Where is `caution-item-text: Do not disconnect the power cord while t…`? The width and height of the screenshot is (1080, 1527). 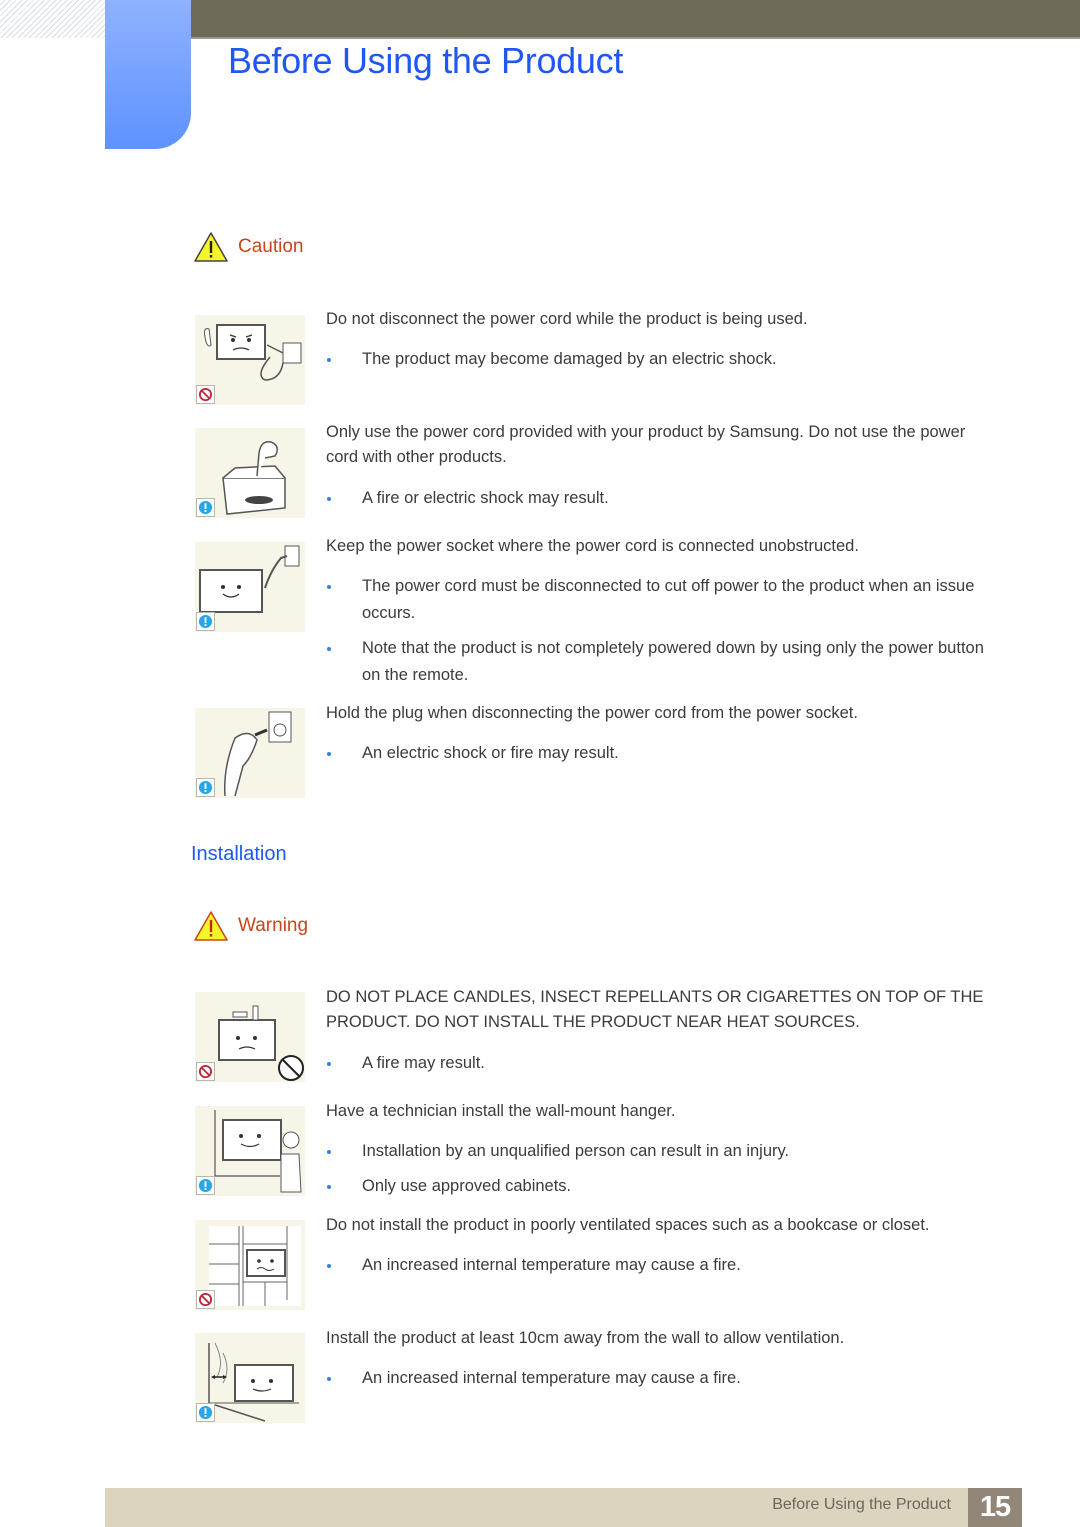
caution-item-text: Do not disconnect the power cord while t… is located at coordinates (567, 319).